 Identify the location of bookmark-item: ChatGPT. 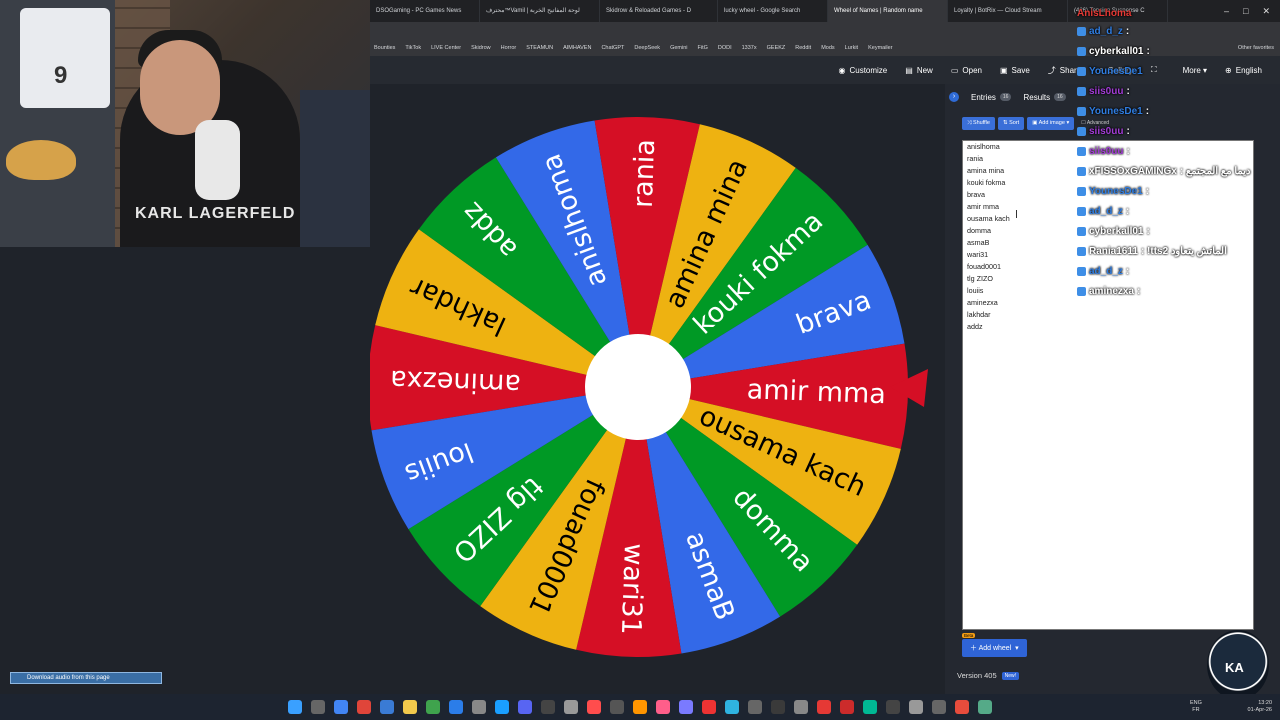
(612, 48).